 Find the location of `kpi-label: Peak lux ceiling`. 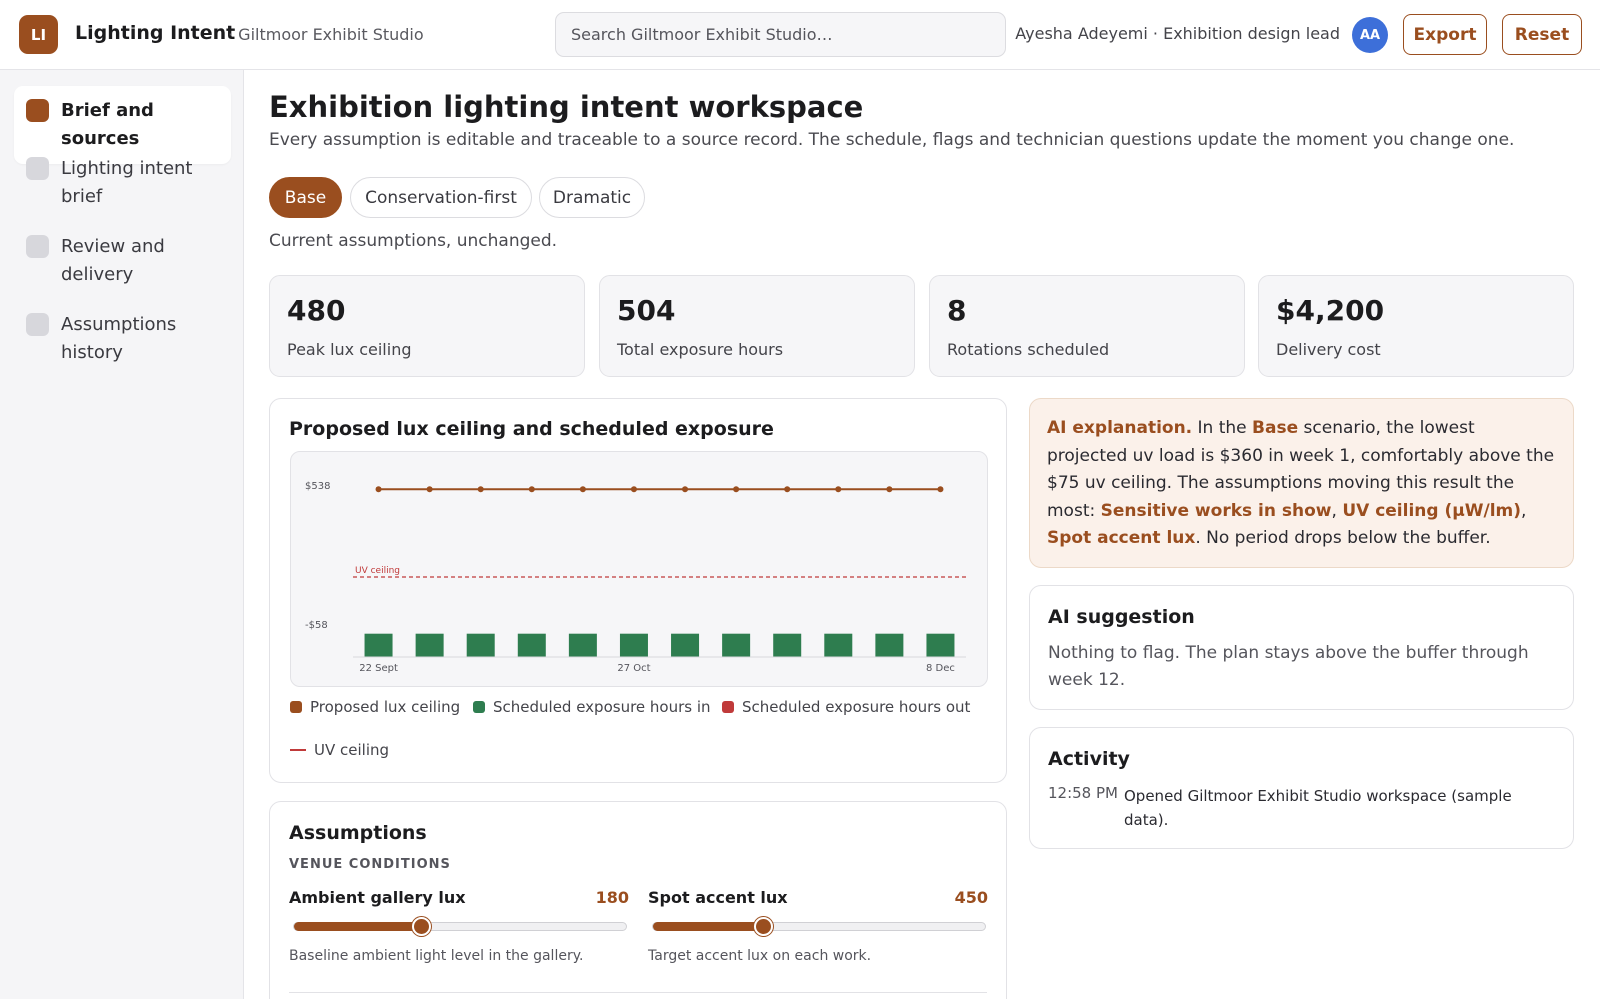

kpi-label: Peak lux ceiling is located at coordinates (349, 349).